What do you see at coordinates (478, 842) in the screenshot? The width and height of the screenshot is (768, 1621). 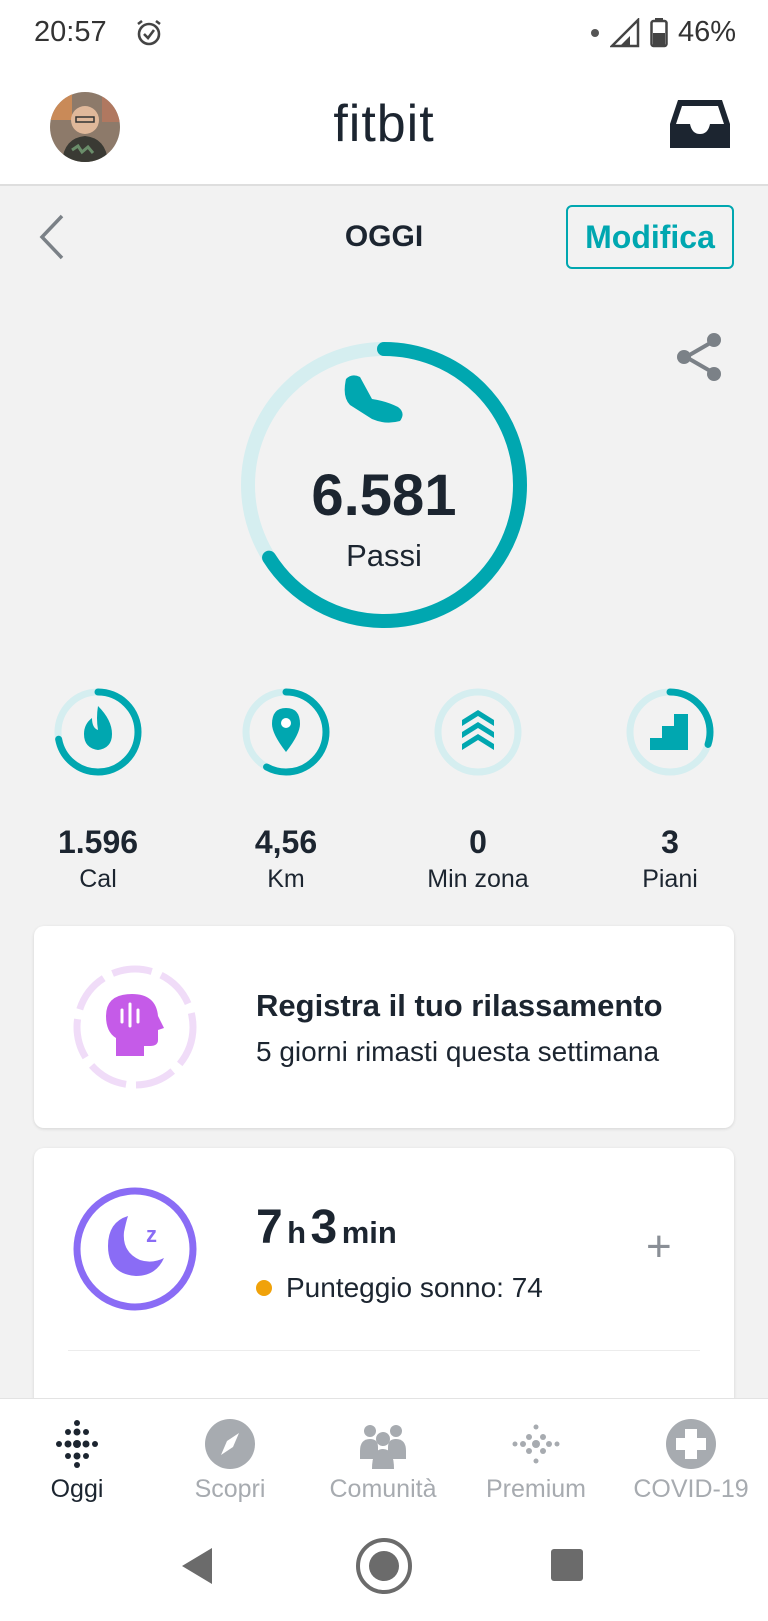 I see `zone-minutes-value: 0` at bounding box center [478, 842].